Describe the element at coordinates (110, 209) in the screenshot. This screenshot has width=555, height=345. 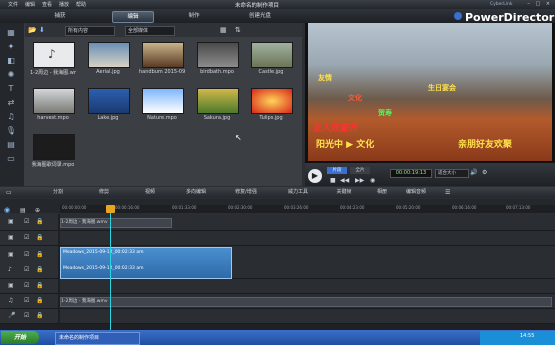
I see `playhead-handle` at that location.